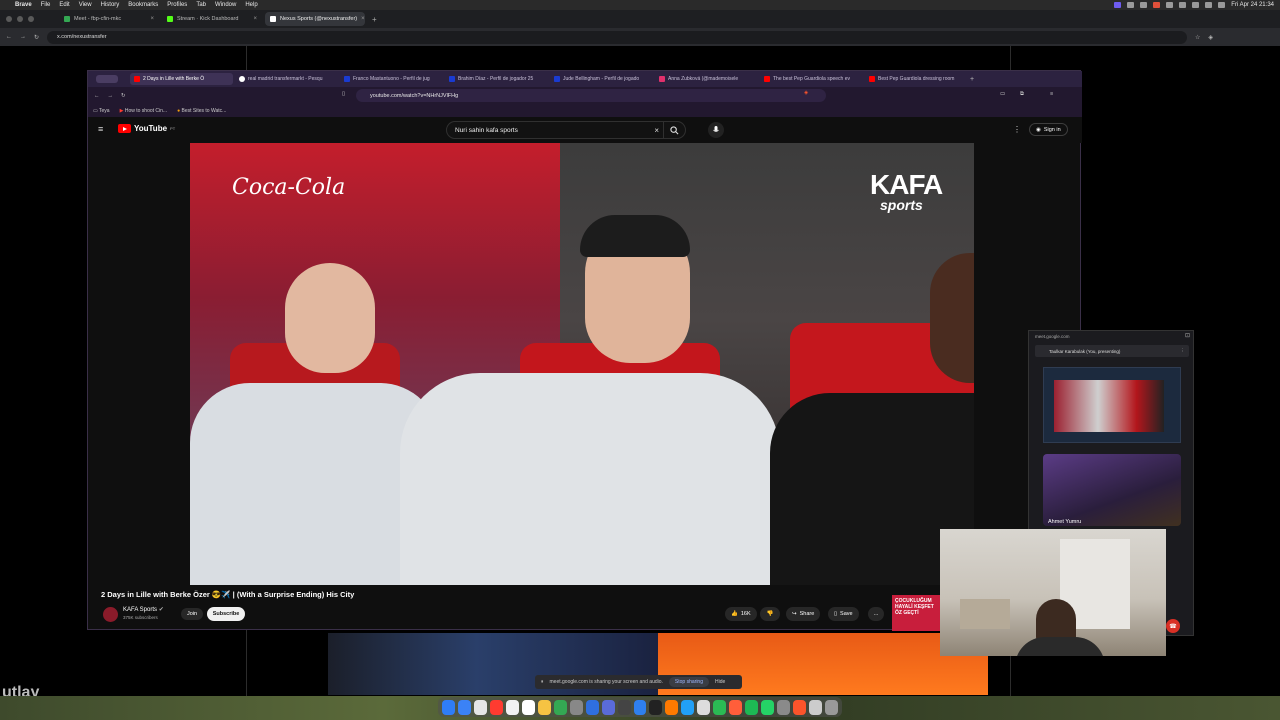  Describe the element at coordinates (143, 5) in the screenshot. I see `menu-bookmarks: Bookmarks` at that location.